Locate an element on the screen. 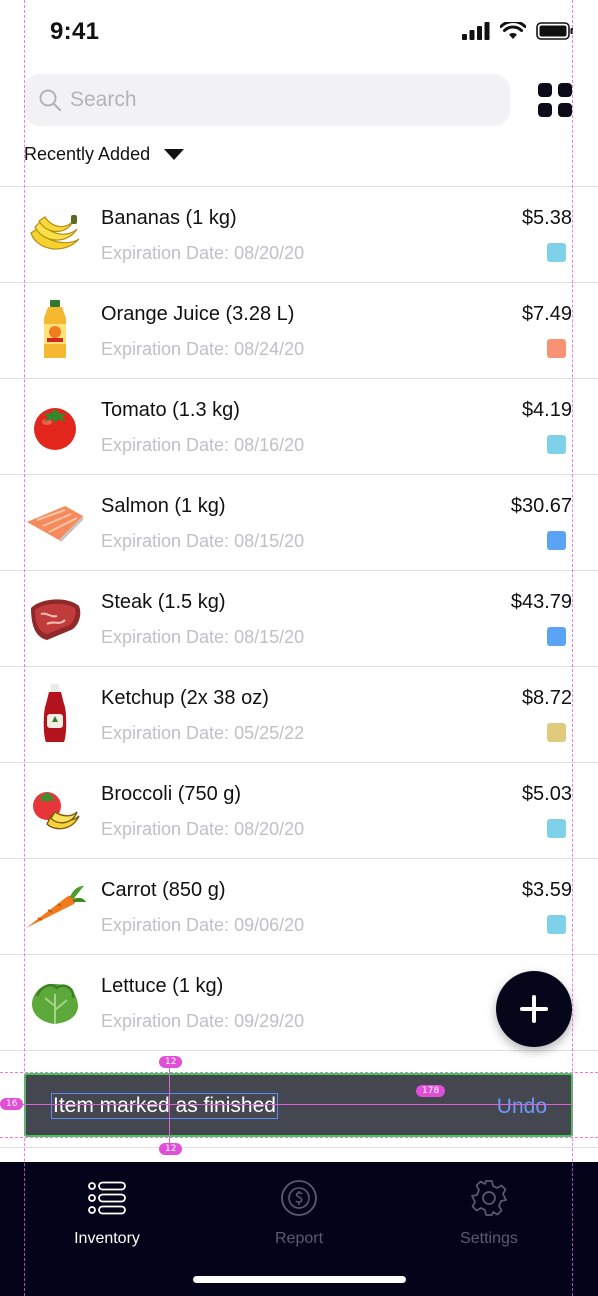  tab-label: Inventory is located at coordinates (107, 1238).